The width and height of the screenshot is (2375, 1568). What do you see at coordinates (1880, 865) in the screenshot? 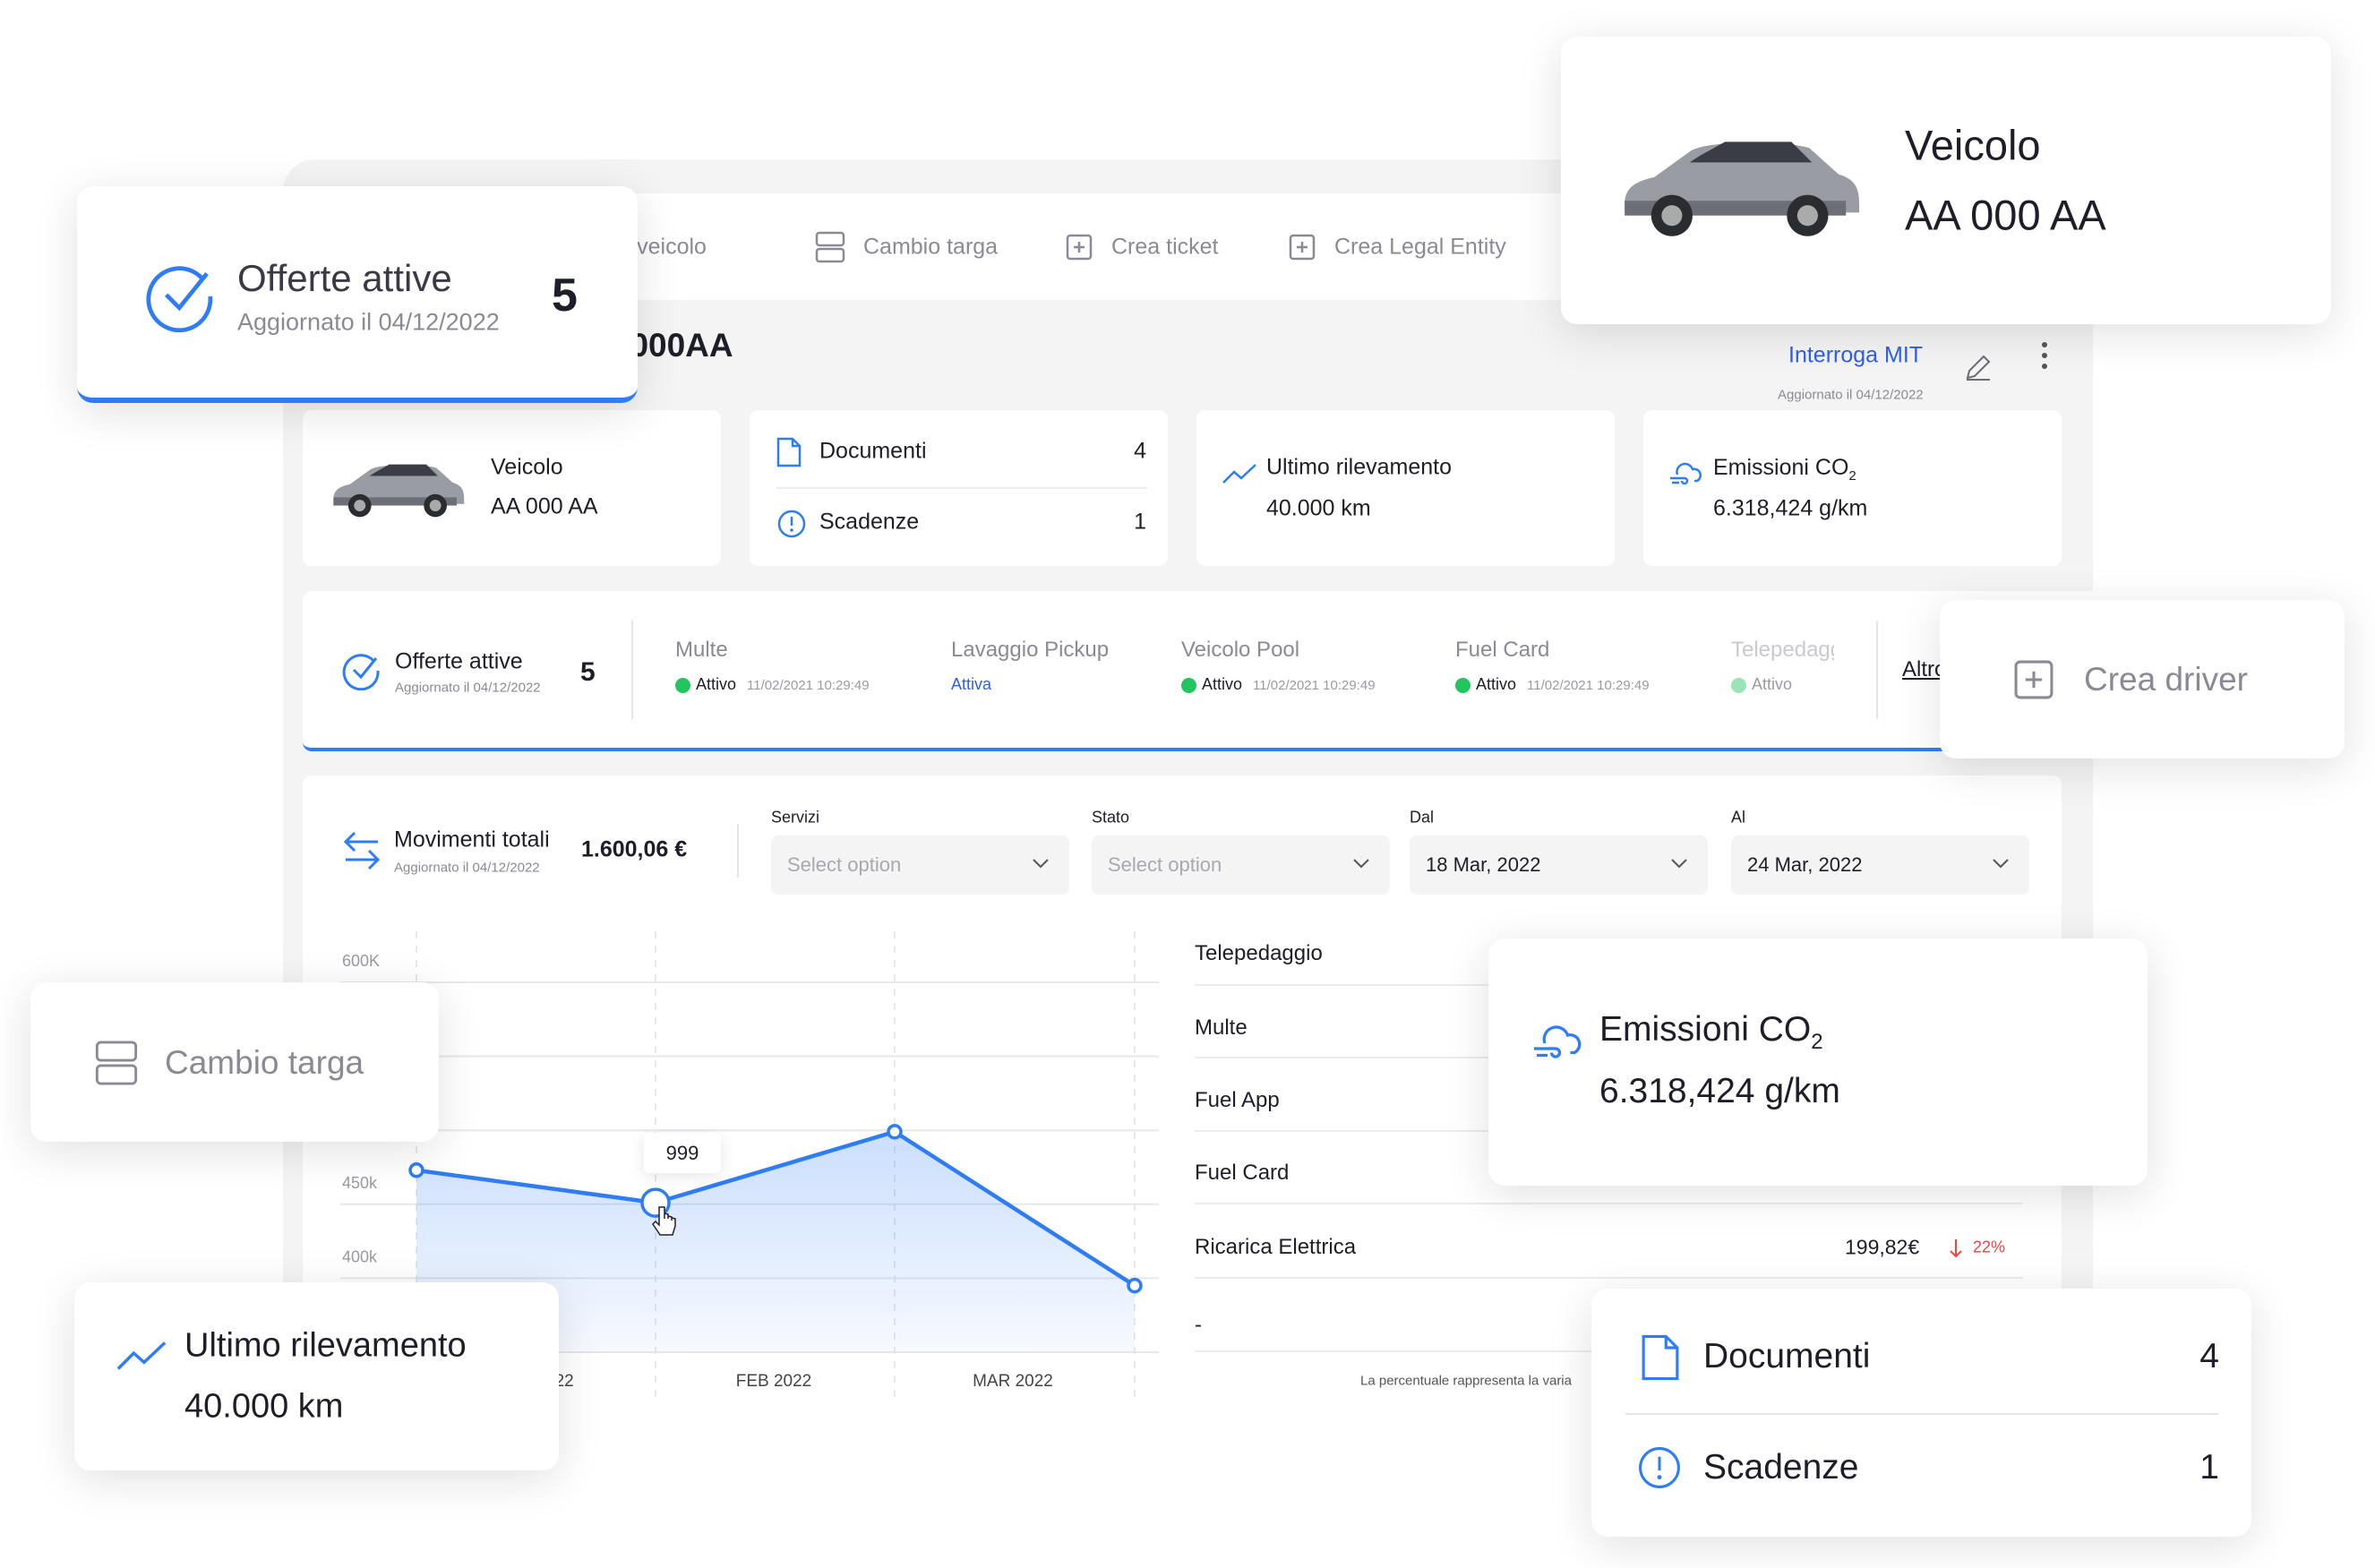
I see `filter-al-date: 24 Mar, 2022` at bounding box center [1880, 865].